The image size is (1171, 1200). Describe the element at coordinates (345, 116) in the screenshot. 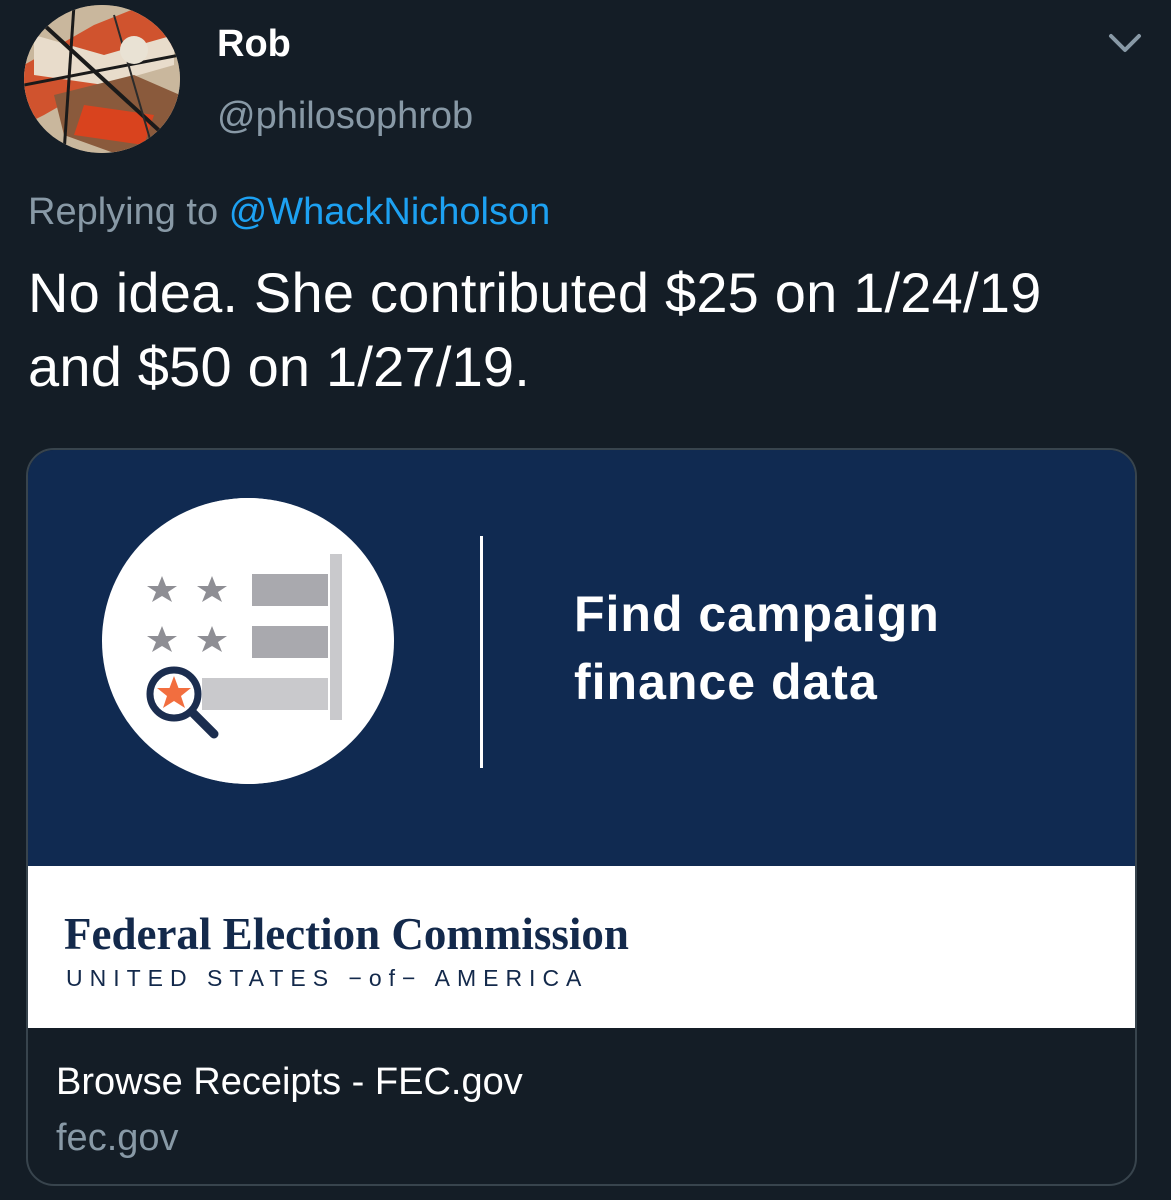

I see `user-handle: @philosophrob` at that location.